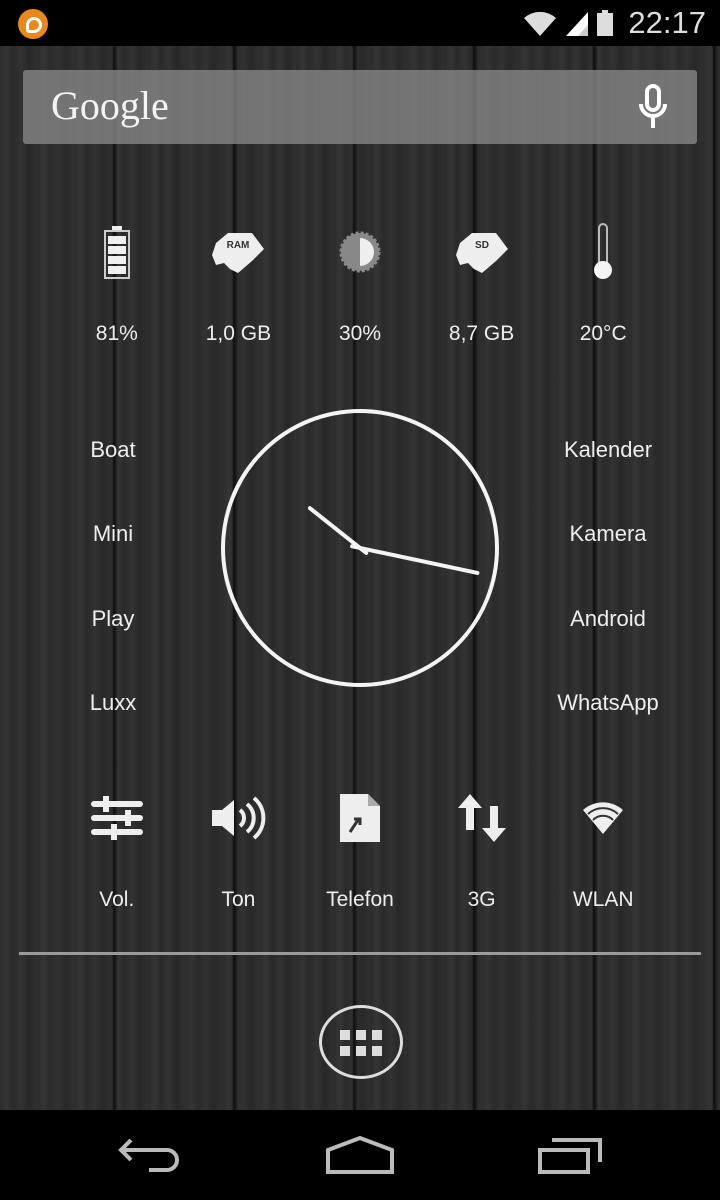  Describe the element at coordinates (238, 899) in the screenshot. I see `toggle-label: Ton` at that location.